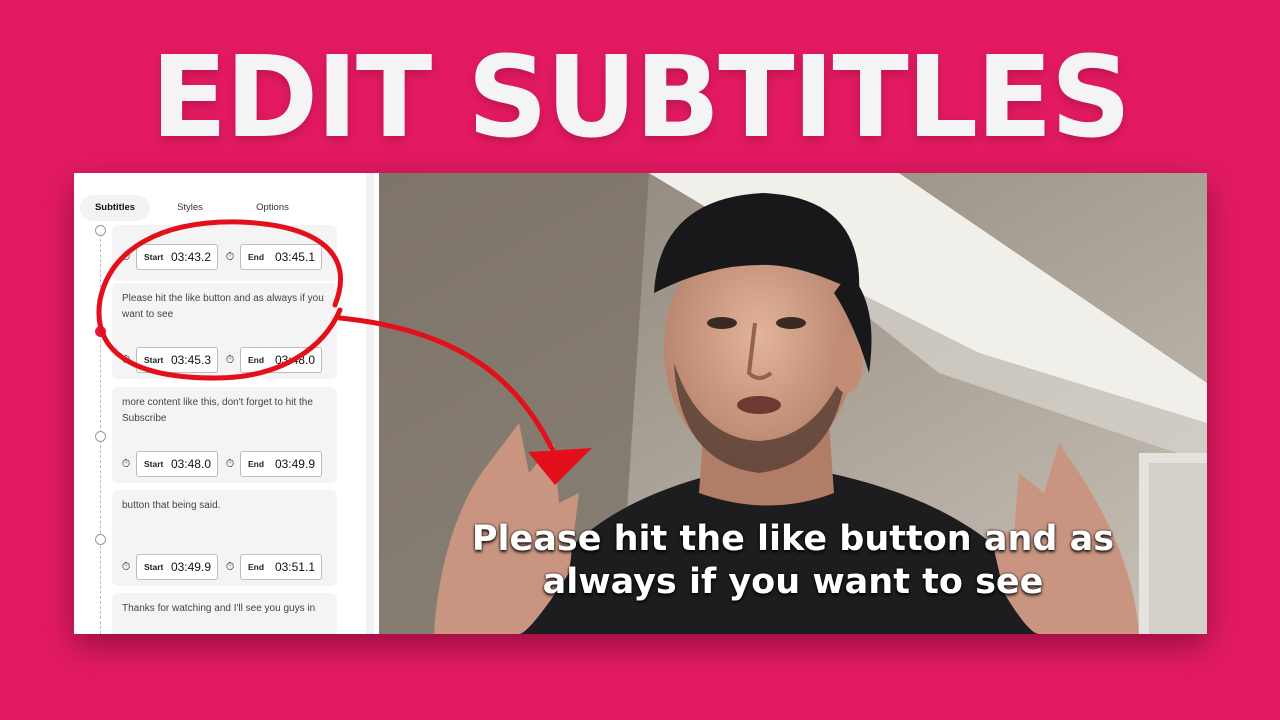 This screenshot has height=720, width=1280. What do you see at coordinates (793, 582) in the screenshot?
I see `video-subtitle-line-2: always if you want to see` at bounding box center [793, 582].